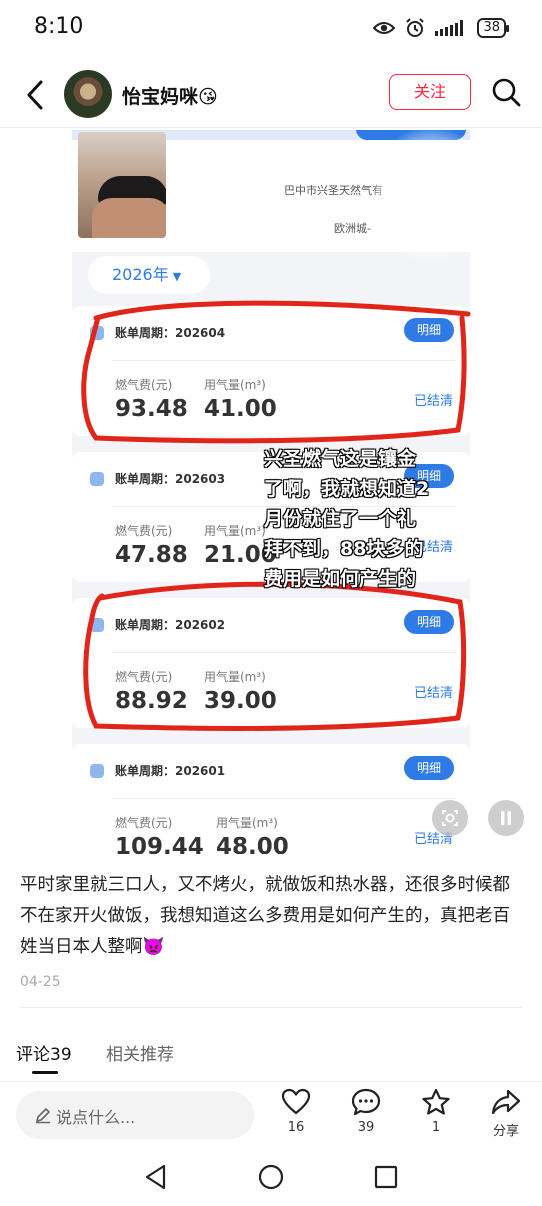 The image size is (542, 1206). Describe the element at coordinates (436, 1127) in the screenshot. I see `favorite-count: 1` at that location.